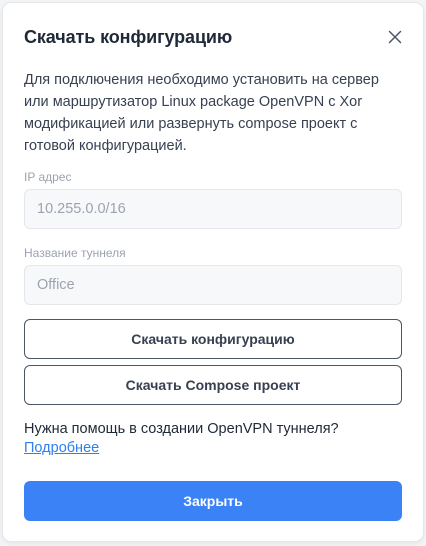 This screenshot has height=546, width=426. I want to click on close-button, so click(395, 37).